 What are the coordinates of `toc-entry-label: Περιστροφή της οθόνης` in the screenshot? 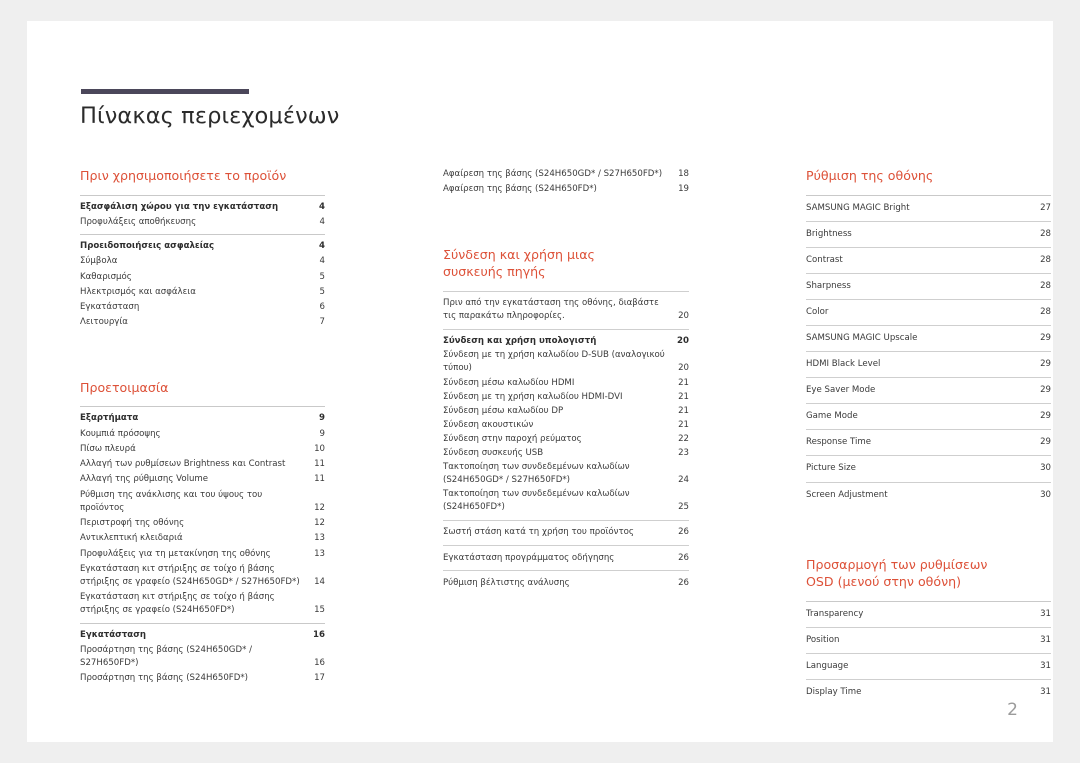 It's located at (132, 523).